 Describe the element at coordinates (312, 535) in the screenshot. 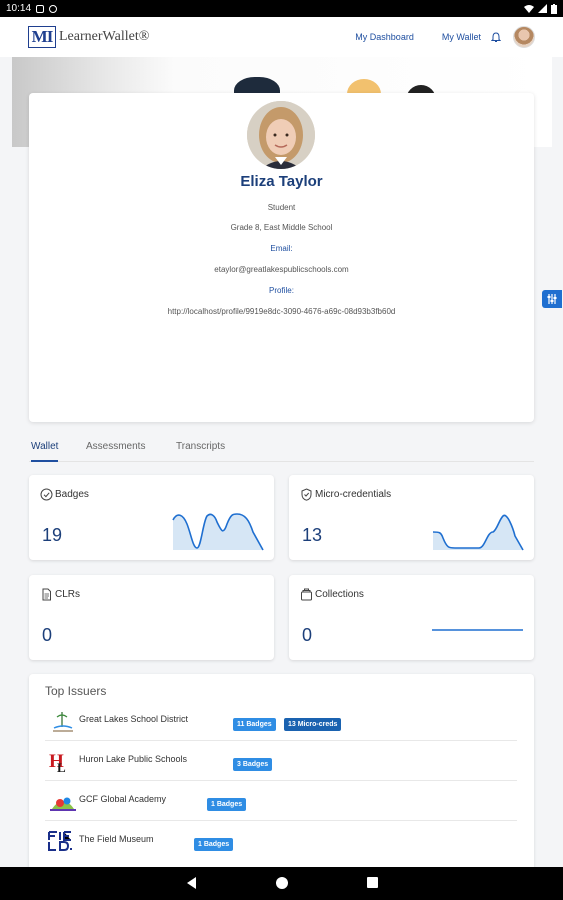

I see `micro-credentials-count: 13` at that location.